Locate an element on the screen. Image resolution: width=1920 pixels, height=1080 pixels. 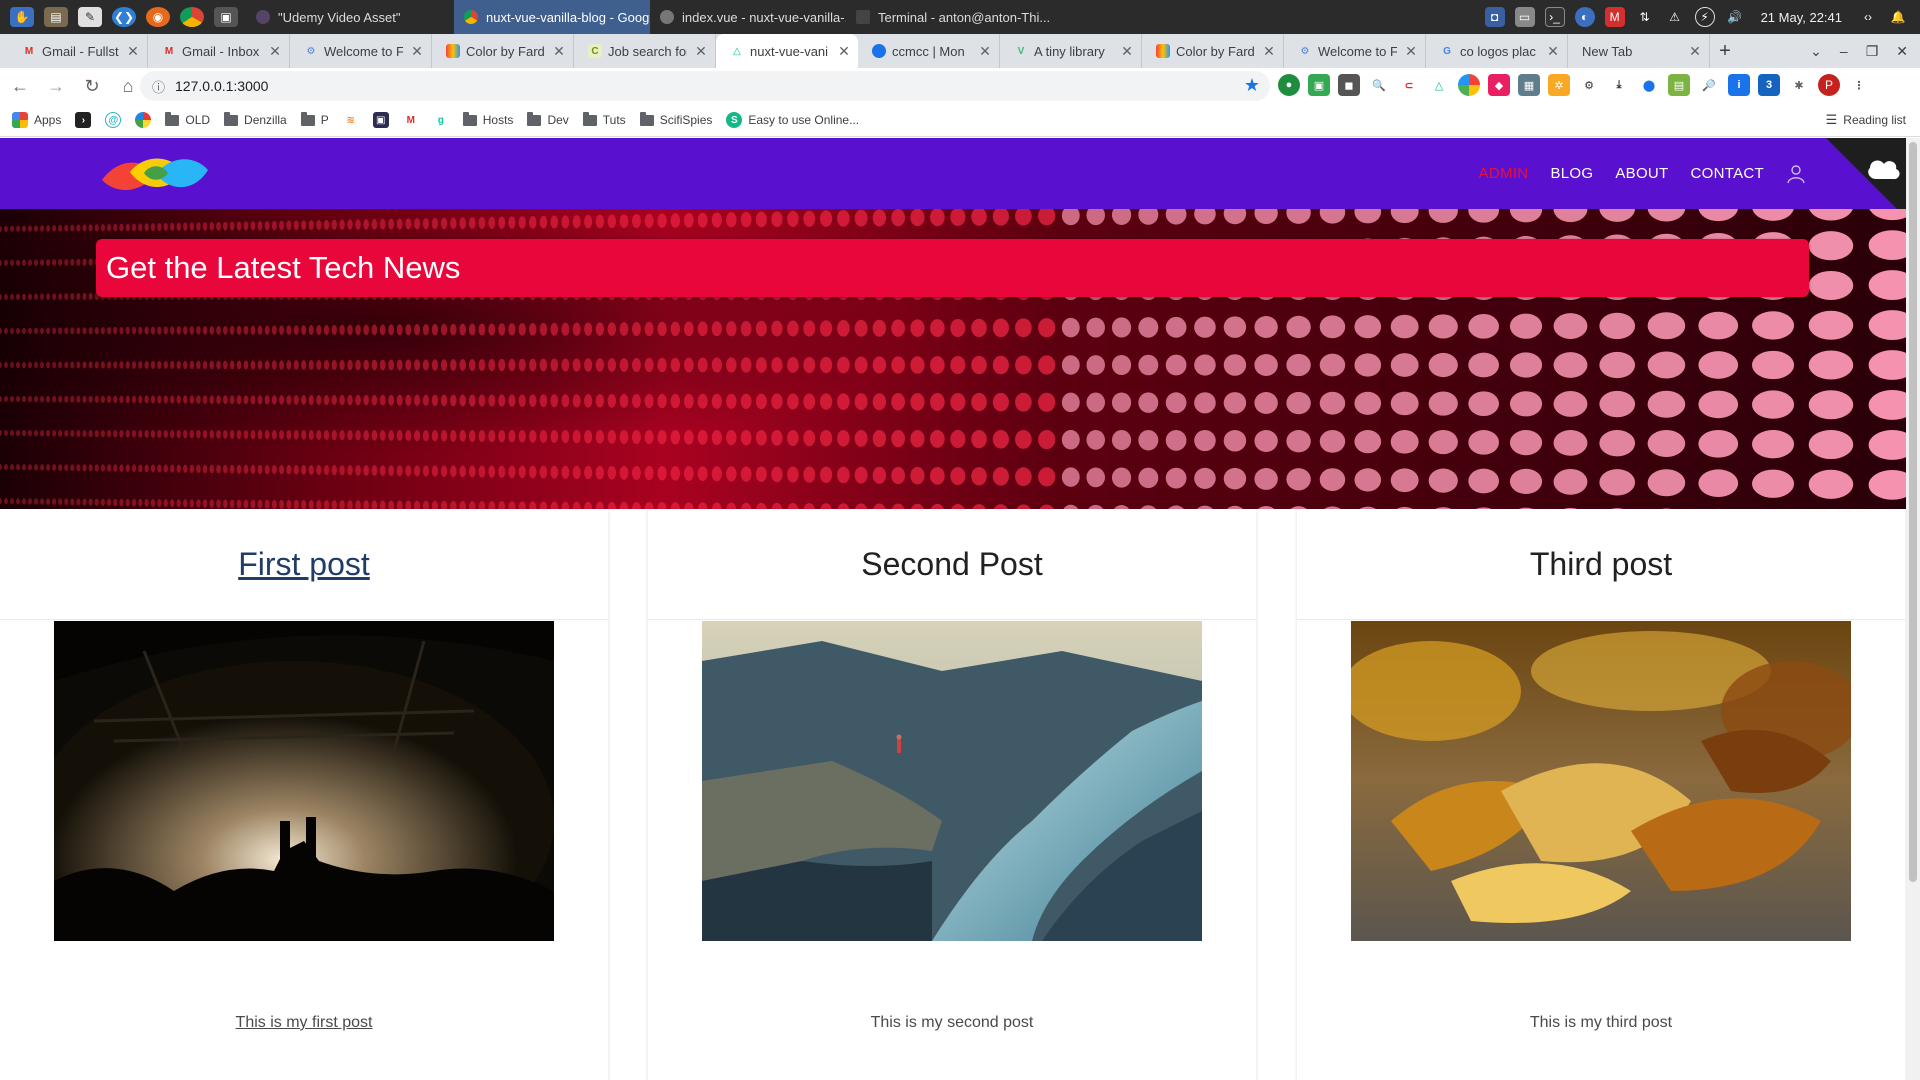
page-scrollbar is located at coordinates (1913, 609).